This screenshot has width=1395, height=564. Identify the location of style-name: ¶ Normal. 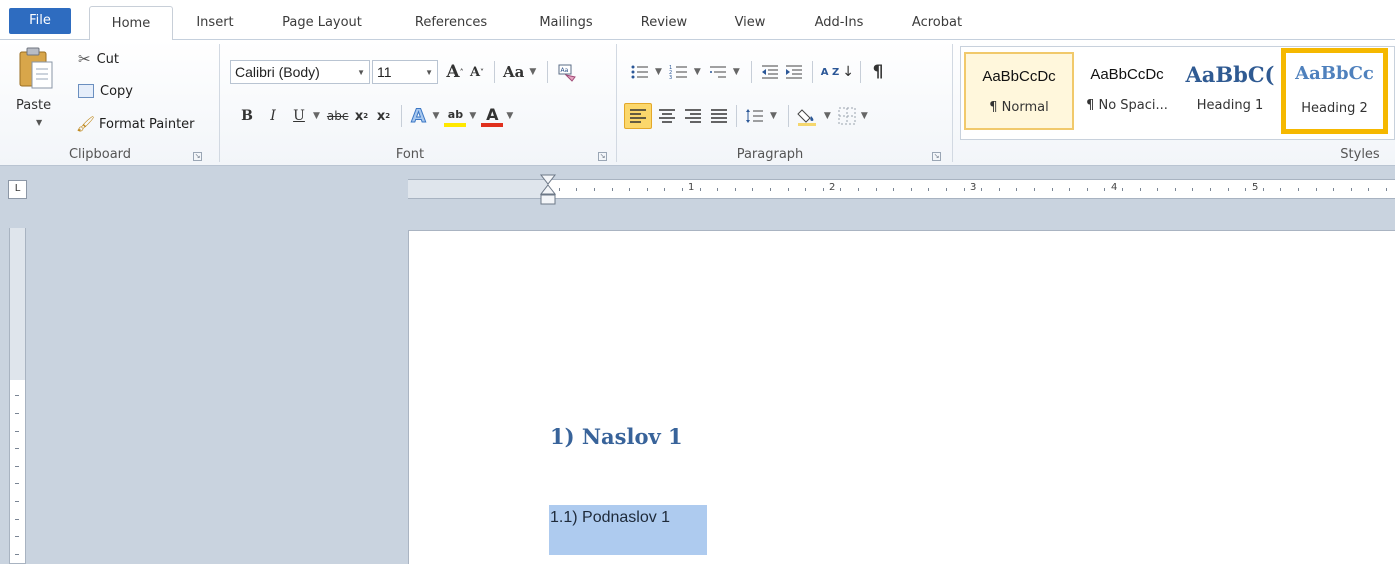
(1019, 107).